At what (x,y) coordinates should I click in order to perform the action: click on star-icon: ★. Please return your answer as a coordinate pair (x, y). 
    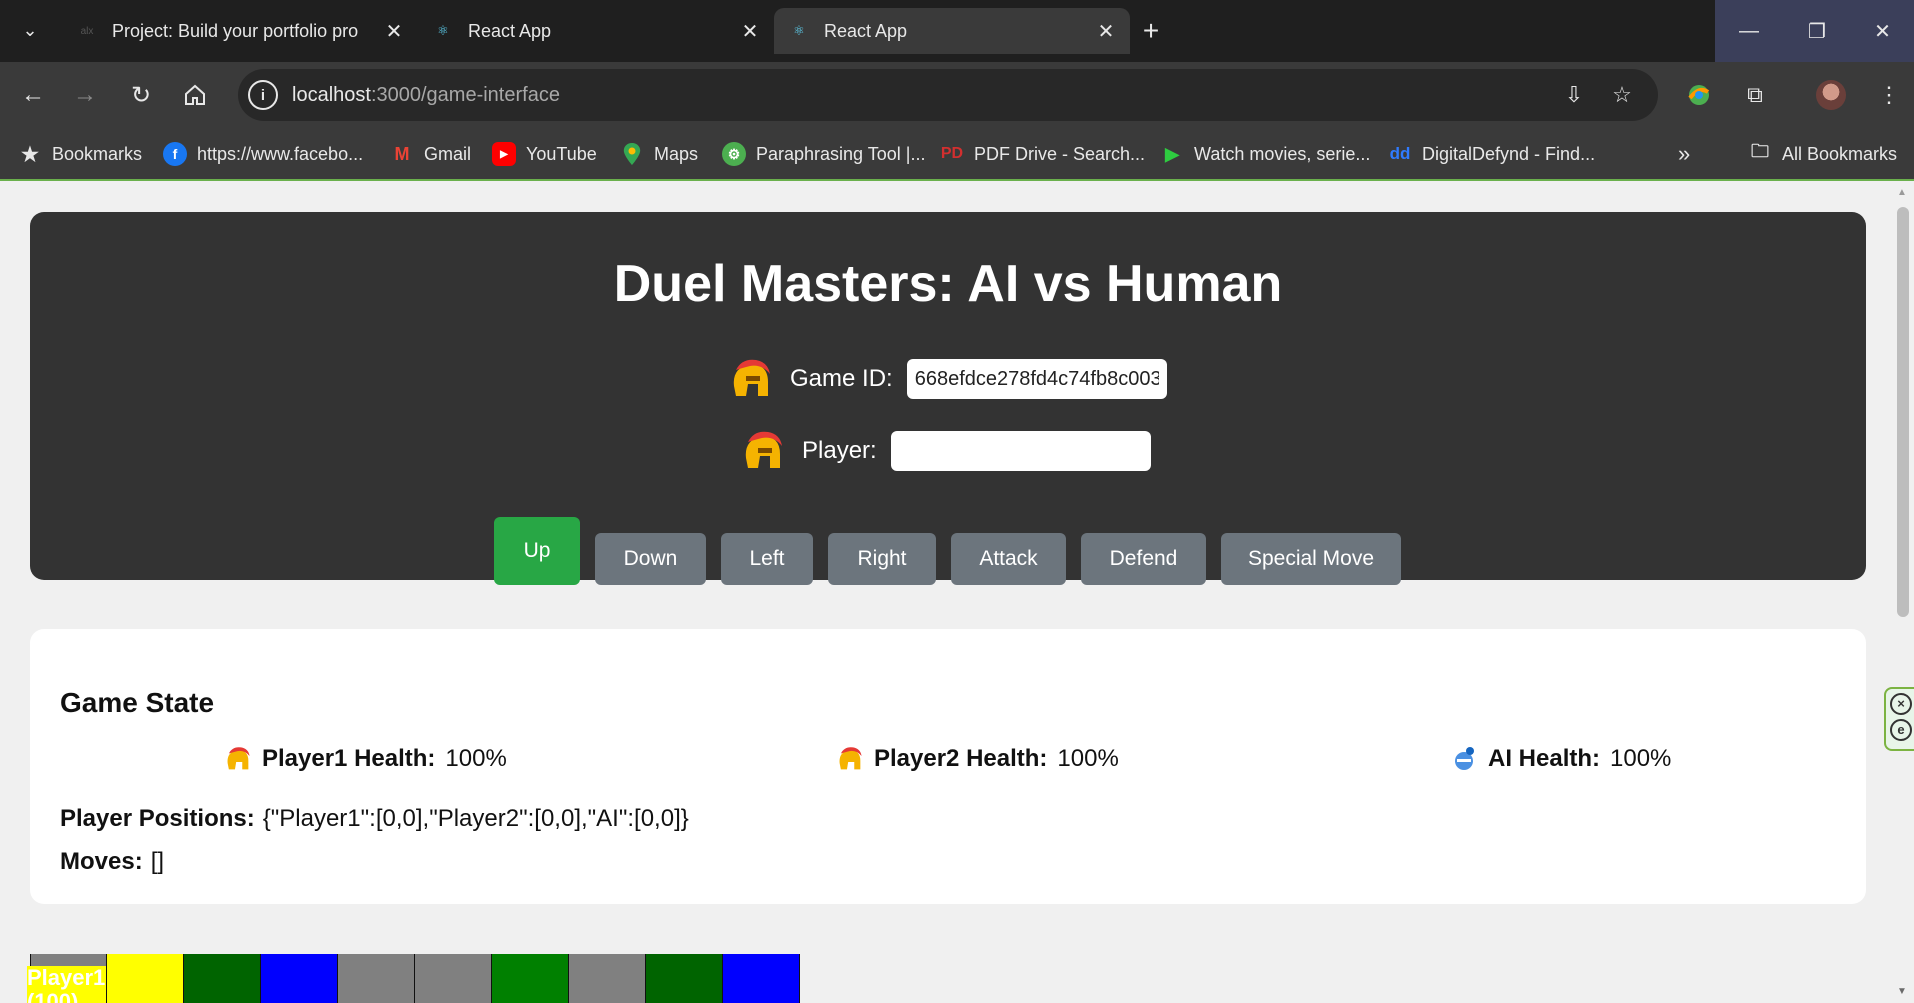
    Looking at the image, I should click on (30, 154).